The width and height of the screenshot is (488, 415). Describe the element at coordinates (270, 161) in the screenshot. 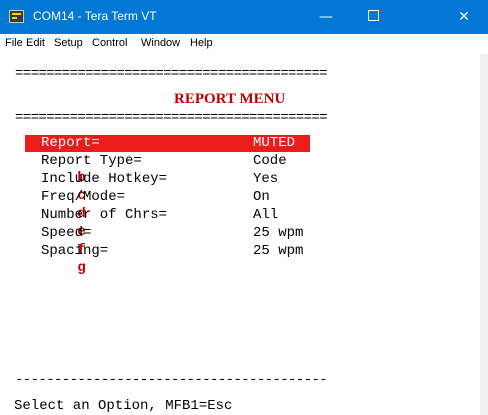

I see `option-value: Code` at that location.